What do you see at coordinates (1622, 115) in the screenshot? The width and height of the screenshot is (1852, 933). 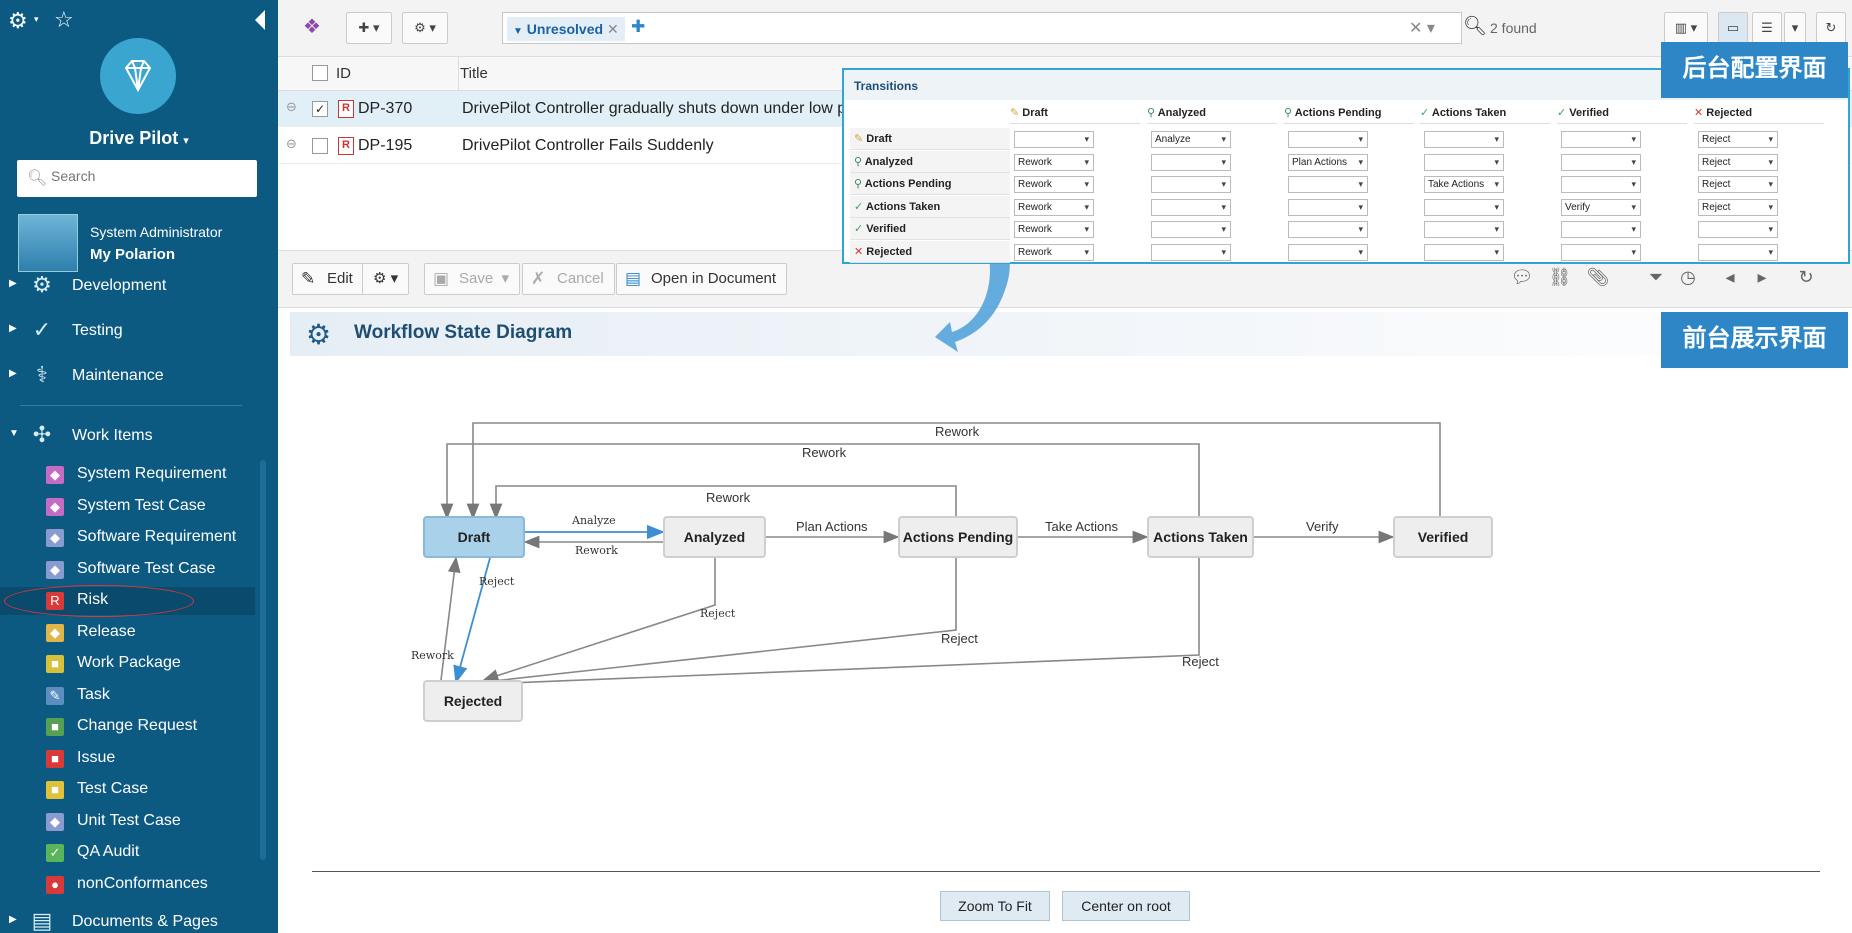 I see `transition-column-header: ✓ Verified` at bounding box center [1622, 115].